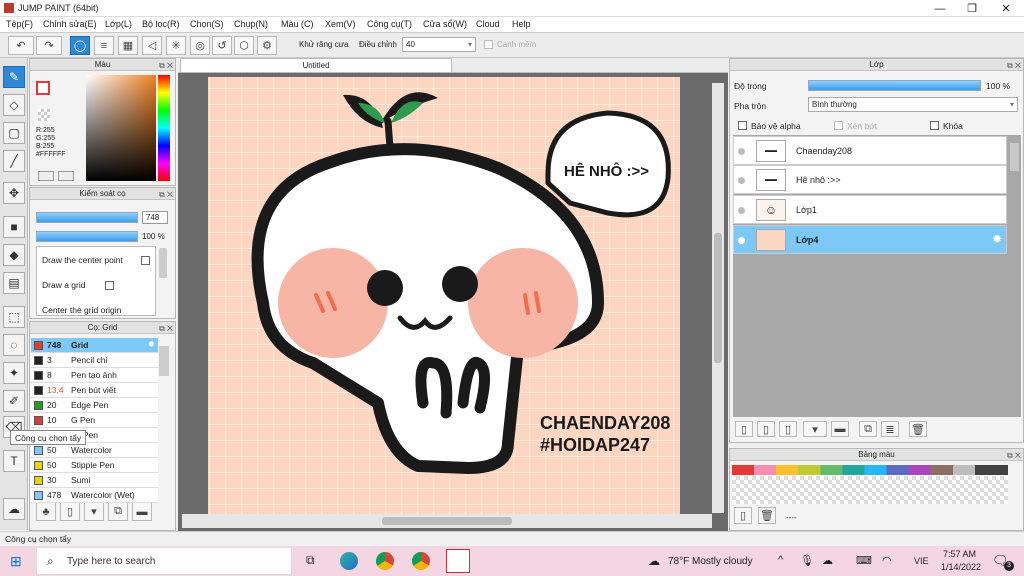  What do you see at coordinates (94, 405) in the screenshot?
I see `brush-item: 20 Edge Pen` at bounding box center [94, 405].